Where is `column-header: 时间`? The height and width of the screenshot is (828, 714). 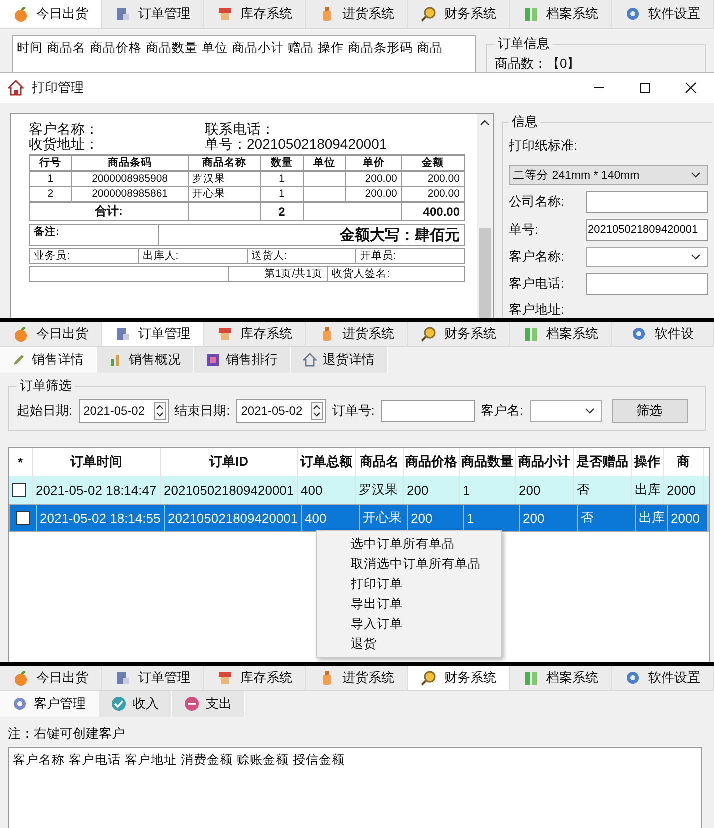
column-header: 时间 is located at coordinates (30, 48).